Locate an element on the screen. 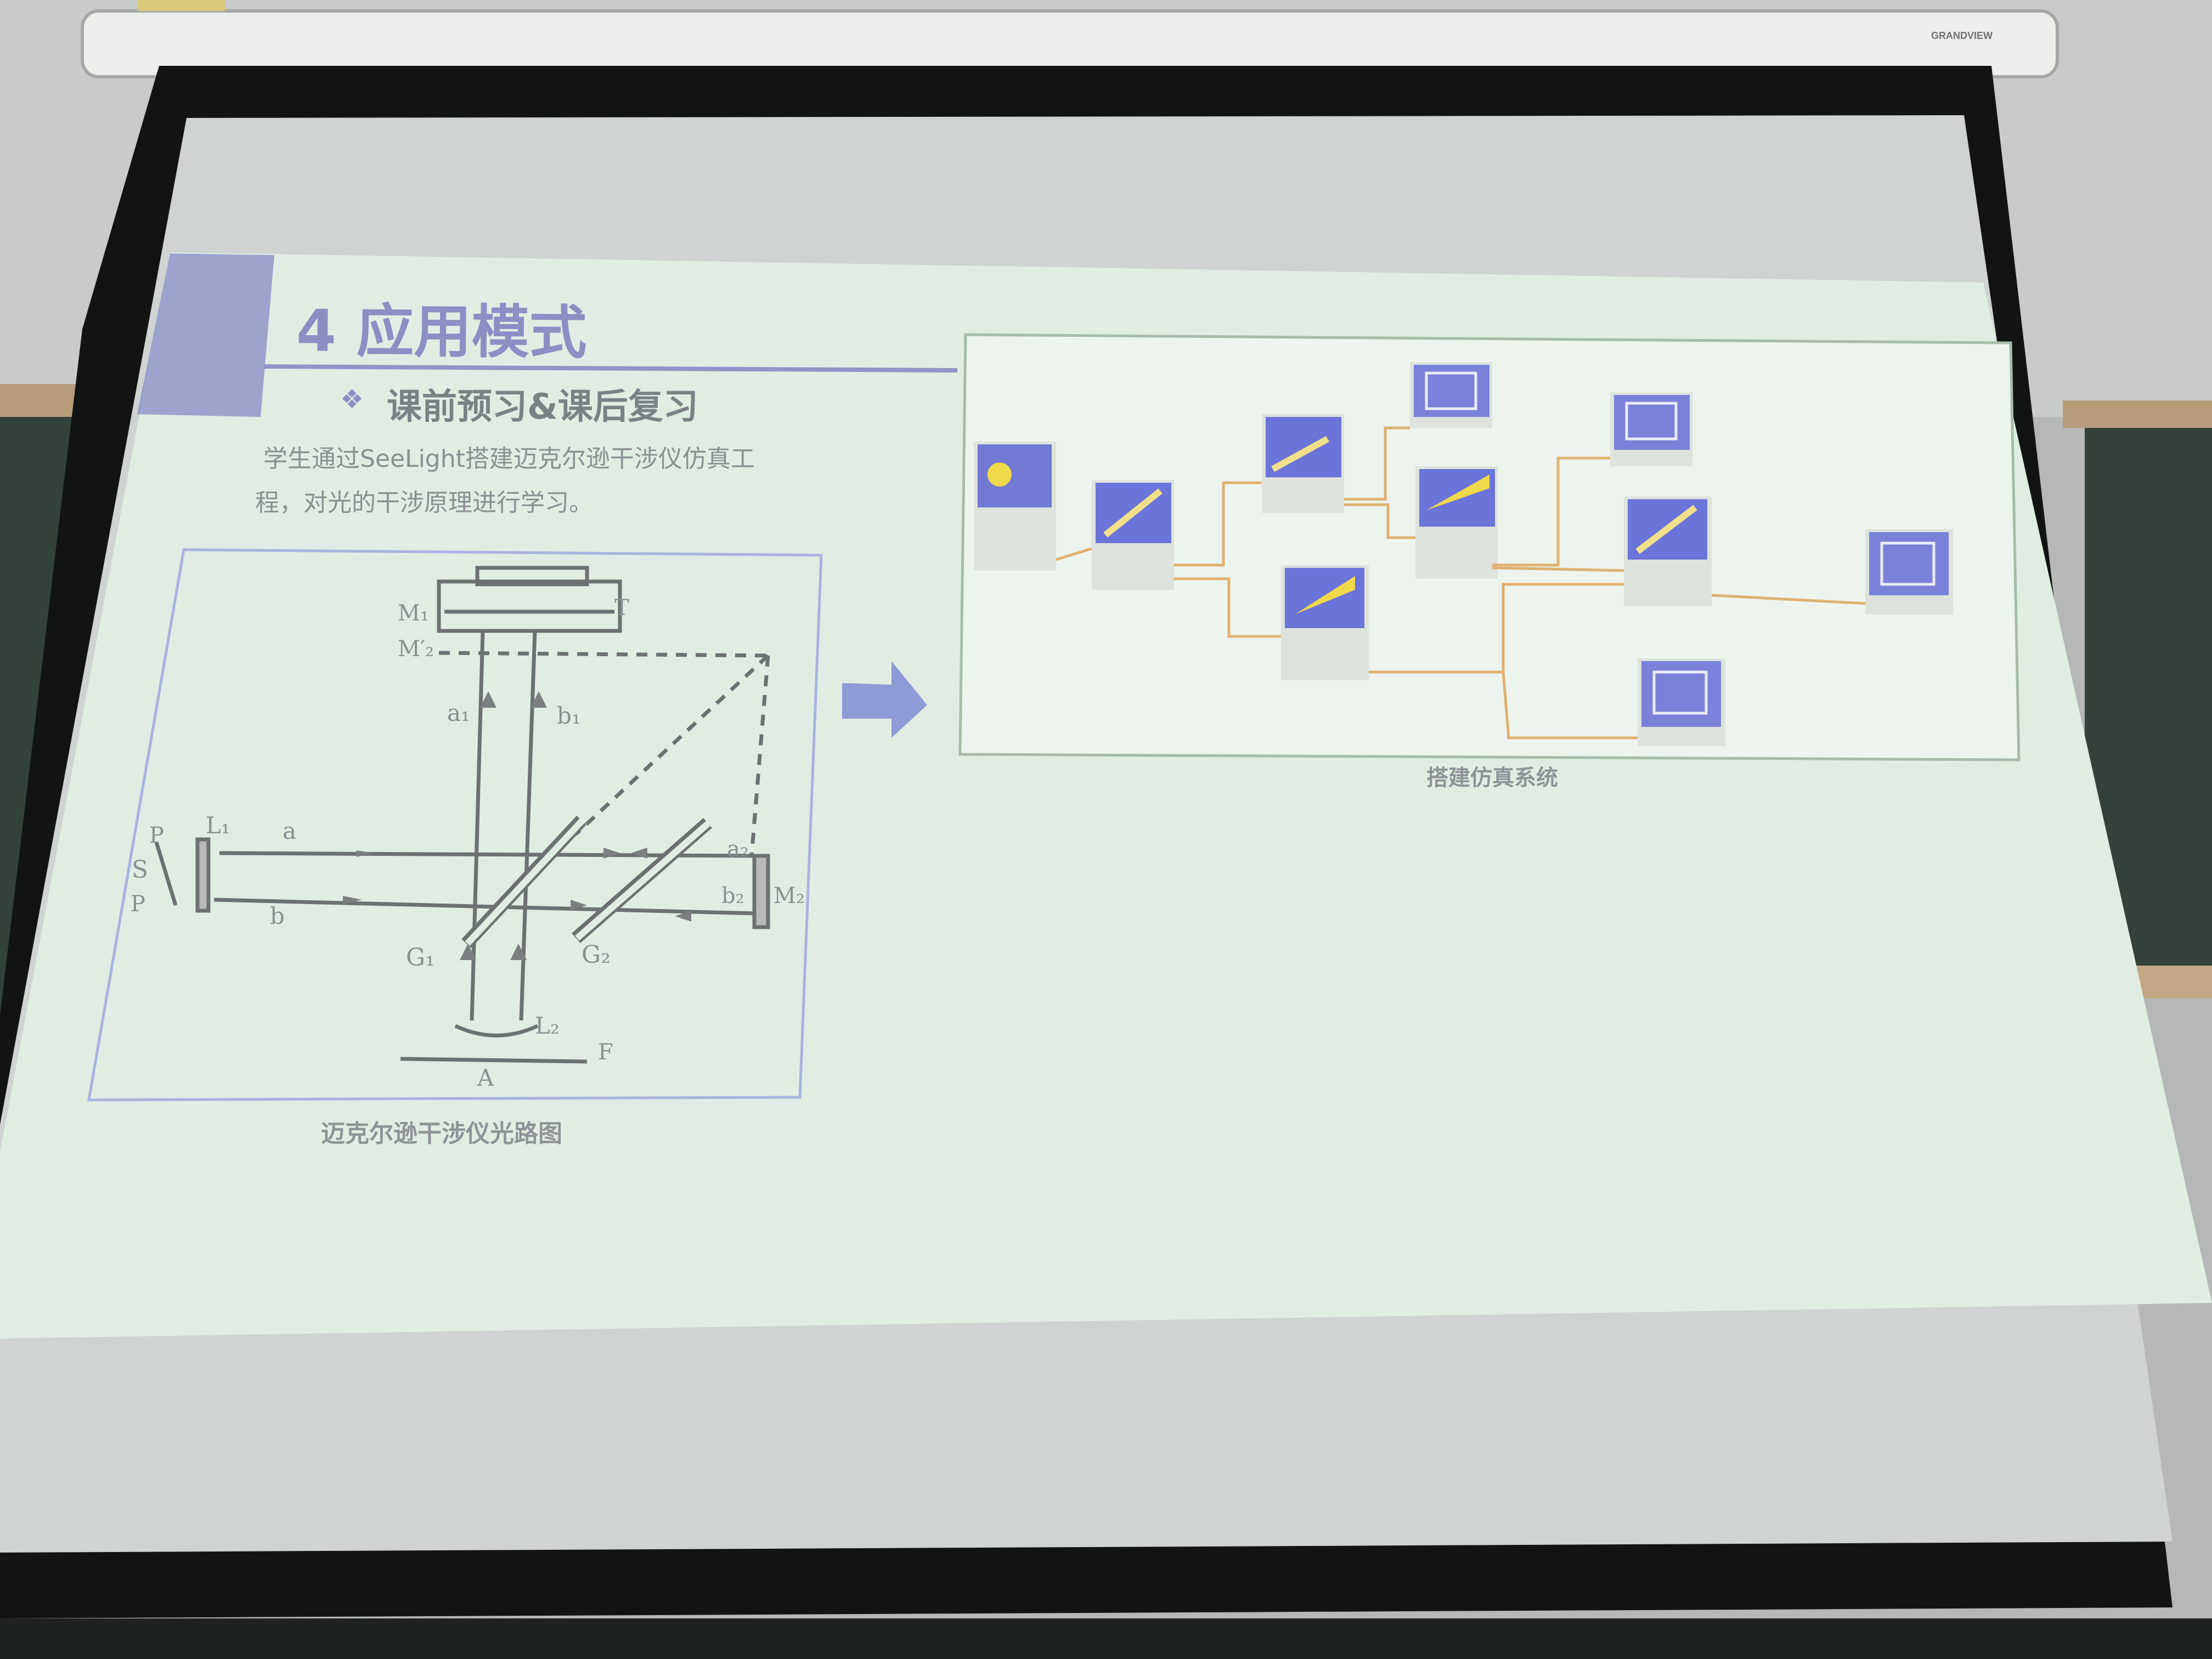 Image resolution: width=2212 pixels, height=1659 pixels. slide-title: 4 应用模式 is located at coordinates (442, 331).